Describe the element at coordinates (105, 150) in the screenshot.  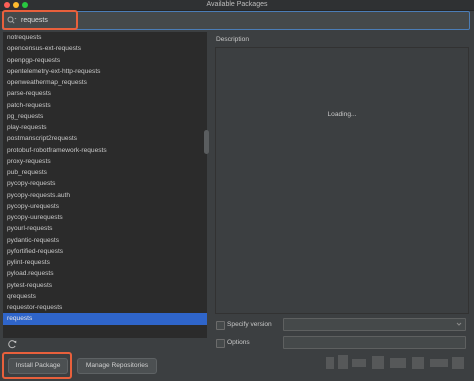
I see `package-list-item: protobuf-robotframework-requests` at that location.